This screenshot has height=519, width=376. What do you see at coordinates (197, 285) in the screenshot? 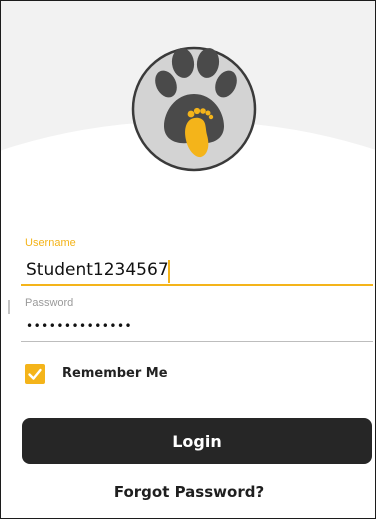
I see `username-underline` at bounding box center [197, 285].